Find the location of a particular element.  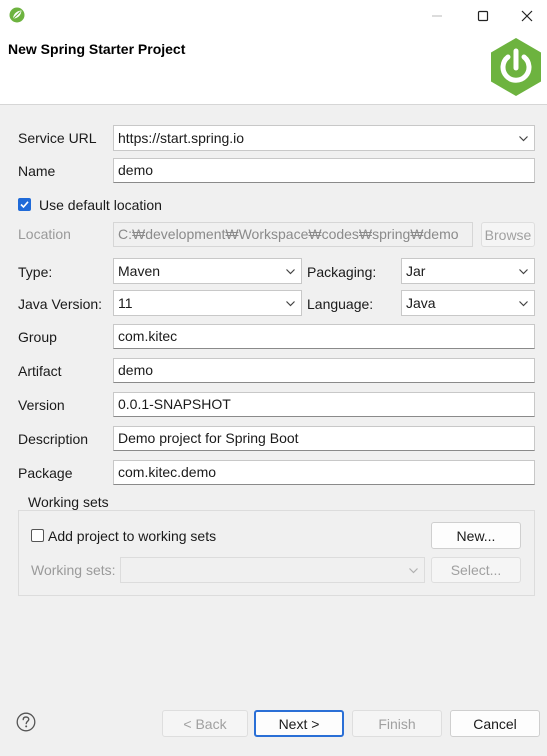

title-bar is located at coordinates (273, 16).